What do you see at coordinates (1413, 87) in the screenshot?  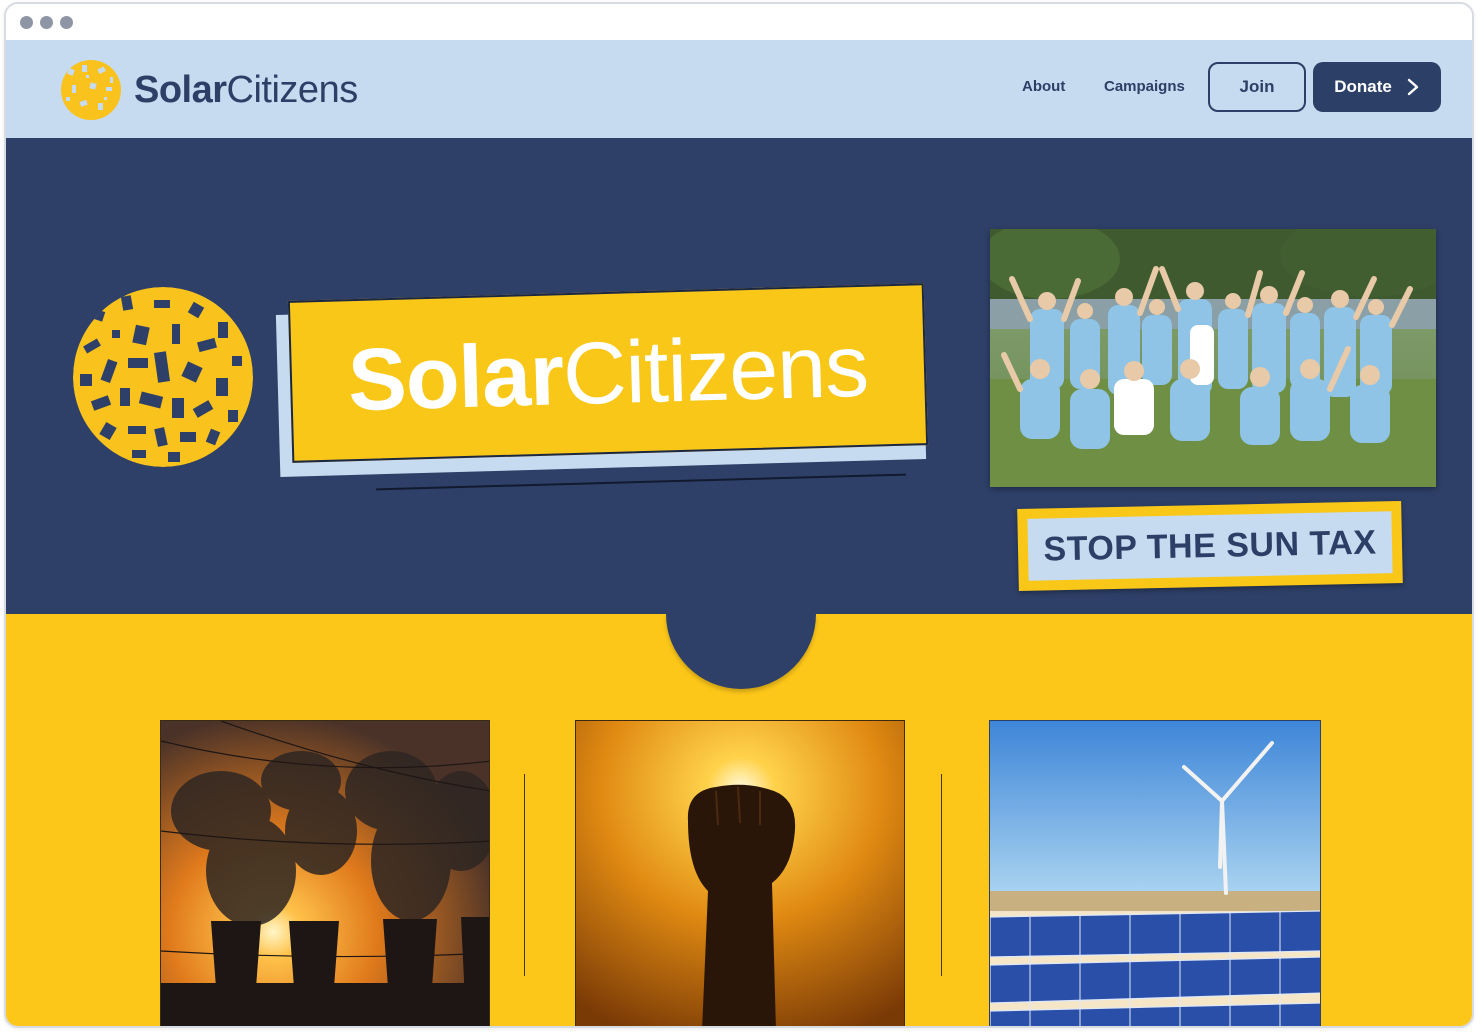 I see `chevron-right-icon` at bounding box center [1413, 87].